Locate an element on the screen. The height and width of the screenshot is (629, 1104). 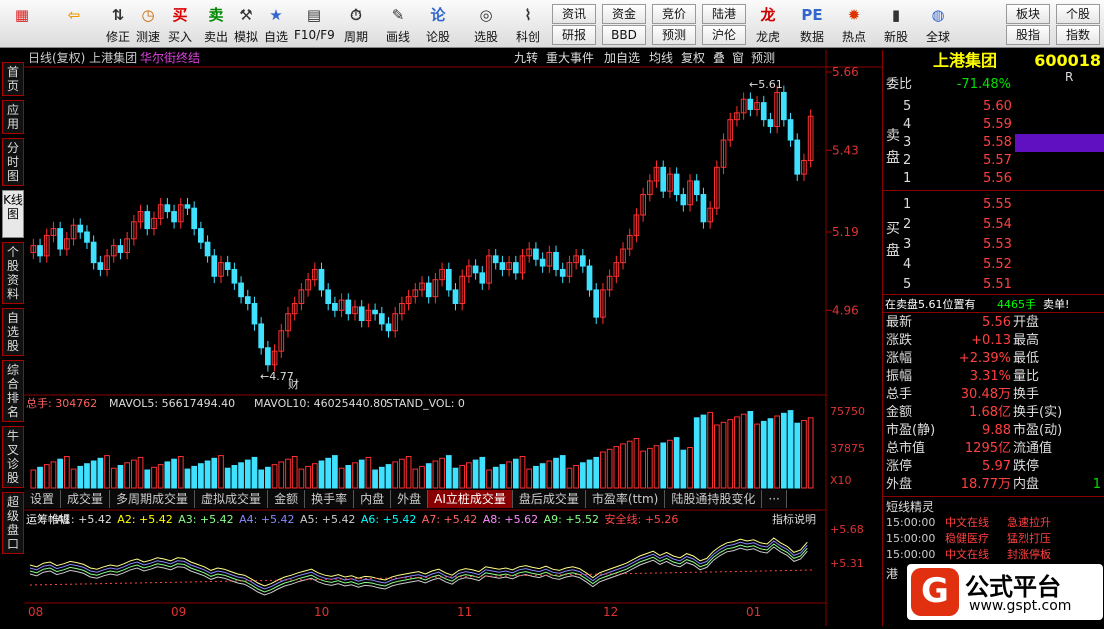
vol-tab-3: 虚拟成交量 is located at coordinates (232, 499).